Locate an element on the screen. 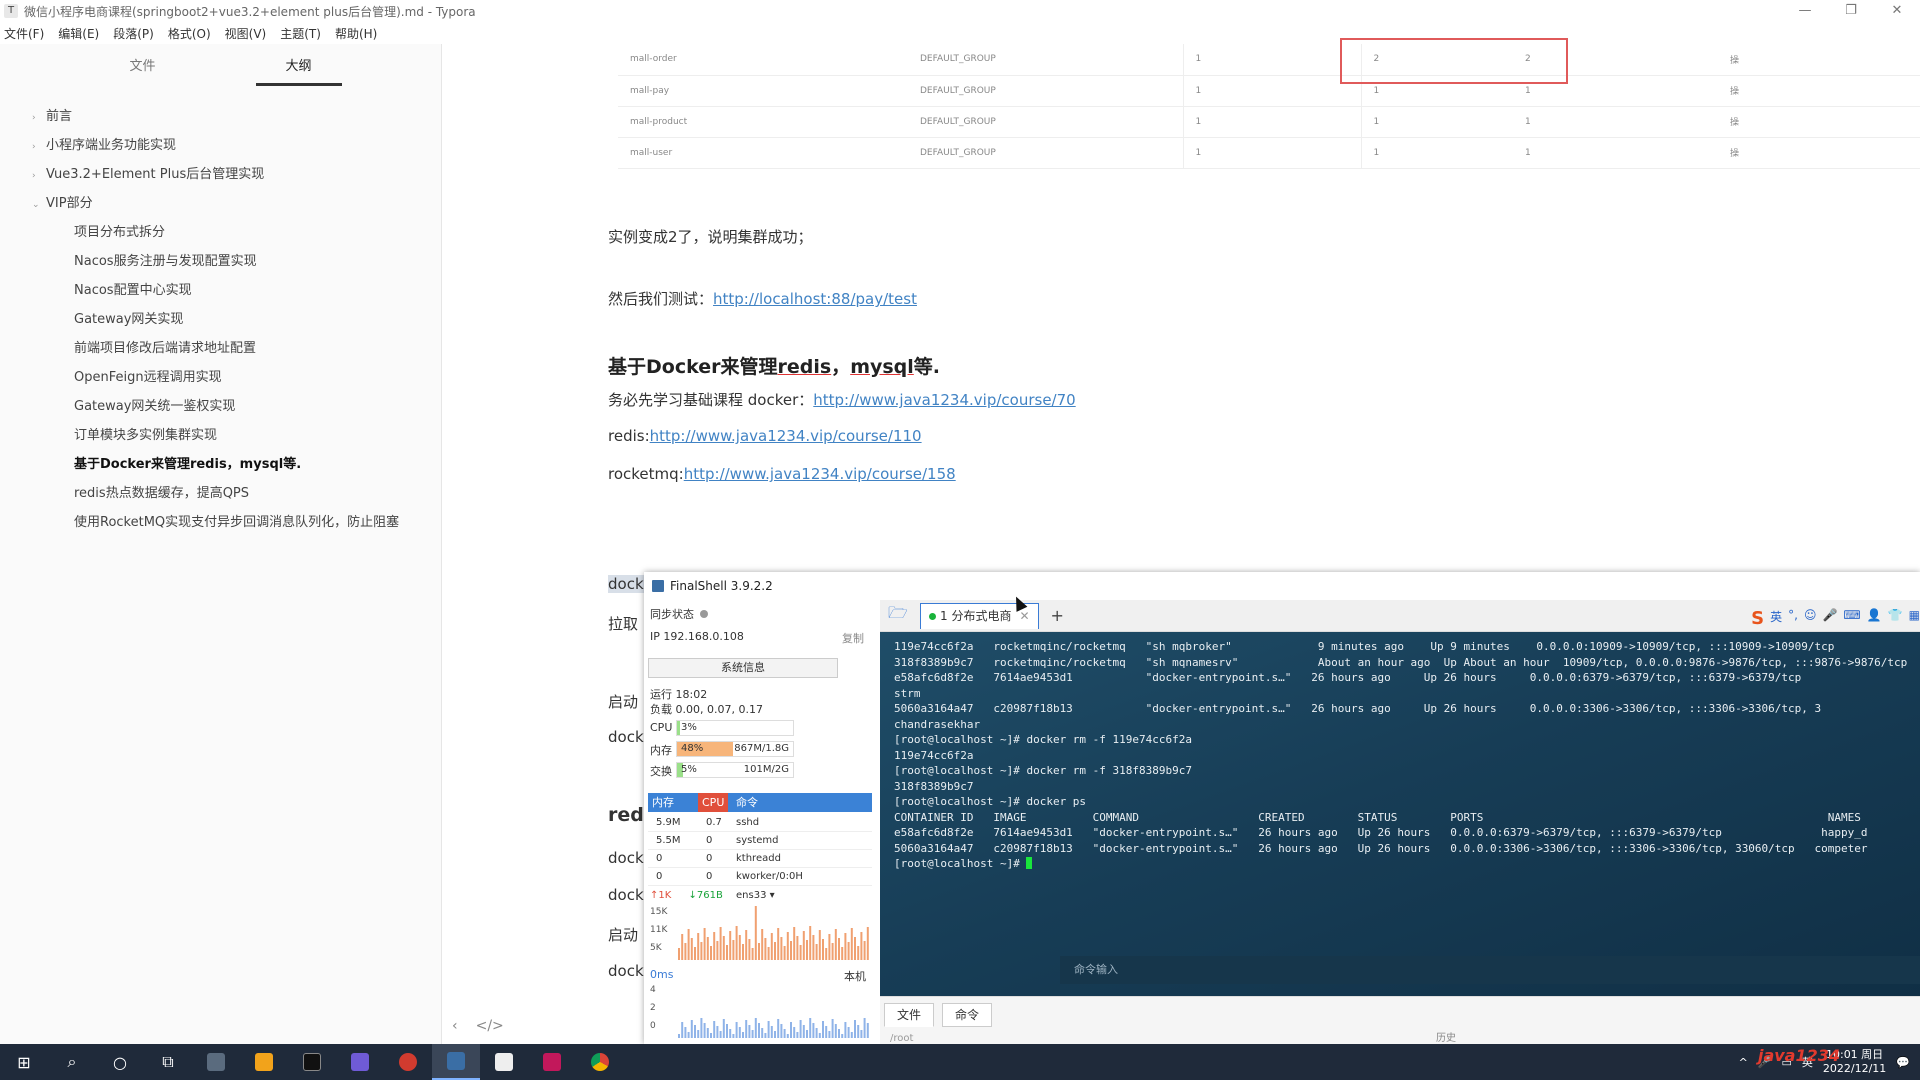  tray-expand-icon: ^ is located at coordinates (1743, 1062).